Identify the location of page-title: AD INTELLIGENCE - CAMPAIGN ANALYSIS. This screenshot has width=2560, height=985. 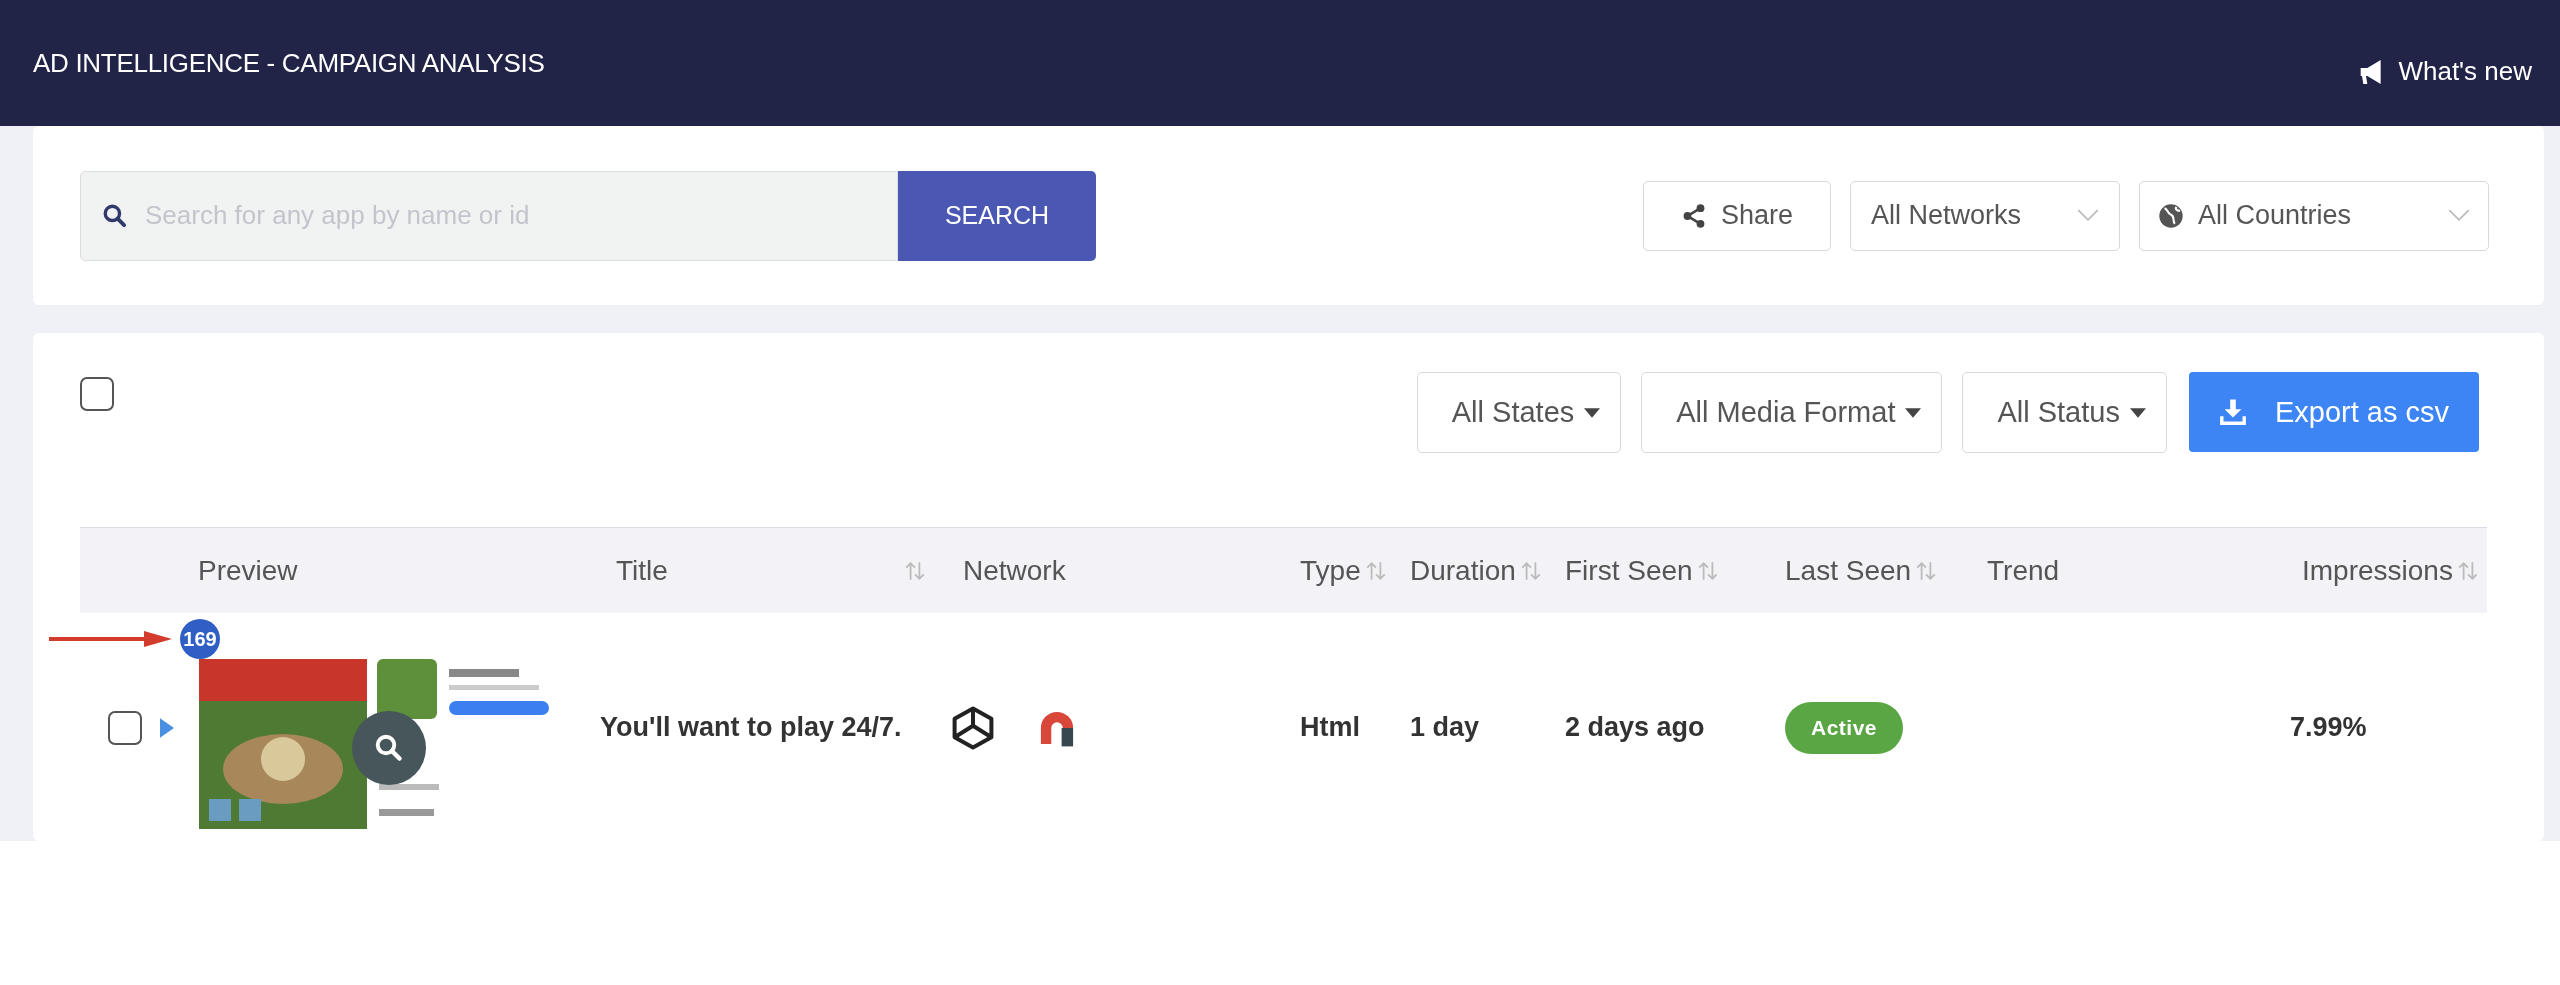
(289, 63).